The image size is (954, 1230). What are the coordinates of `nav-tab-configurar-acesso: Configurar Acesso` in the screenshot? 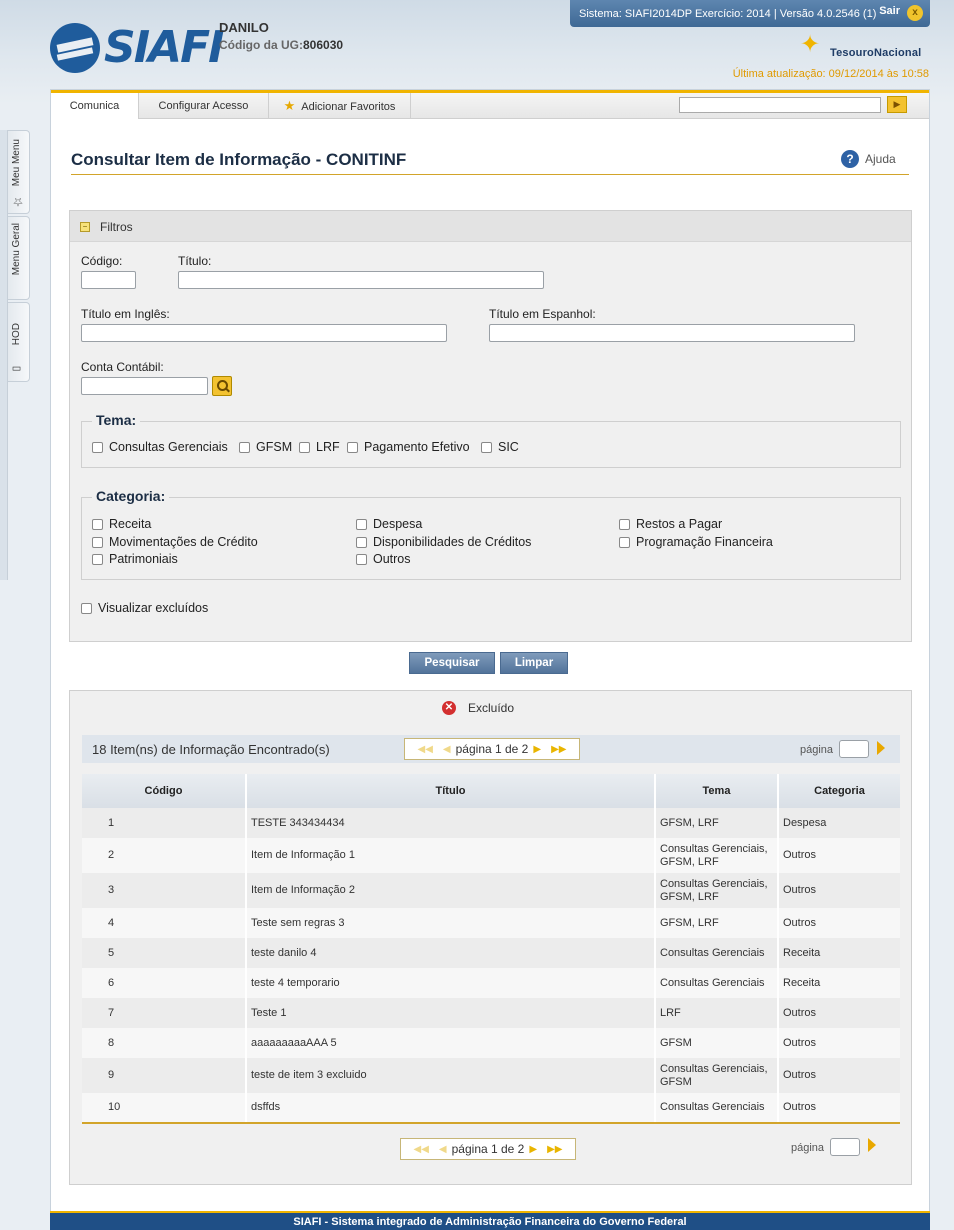 It's located at (204, 106).